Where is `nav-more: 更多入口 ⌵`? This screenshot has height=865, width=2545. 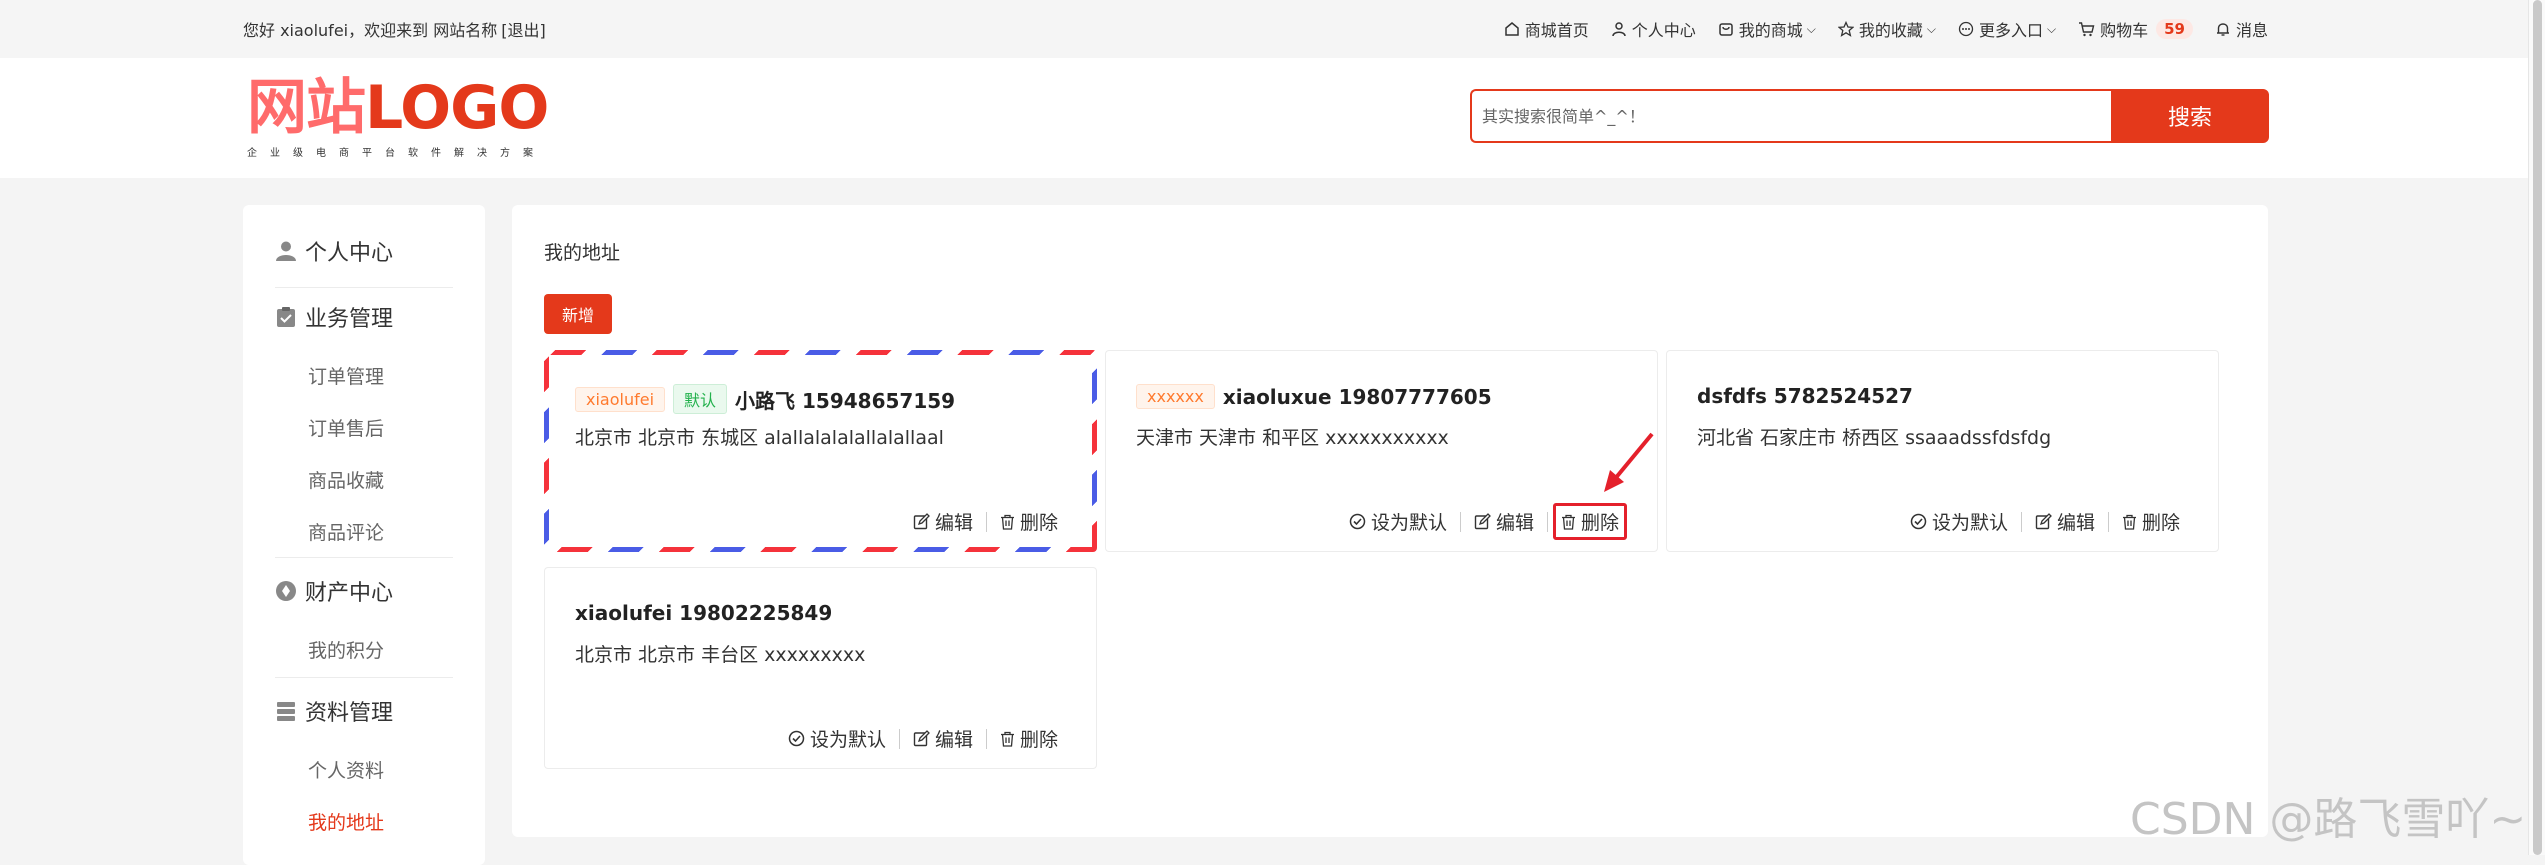
nav-more: 更多入口 ⌵ is located at coordinates (2007, 29).